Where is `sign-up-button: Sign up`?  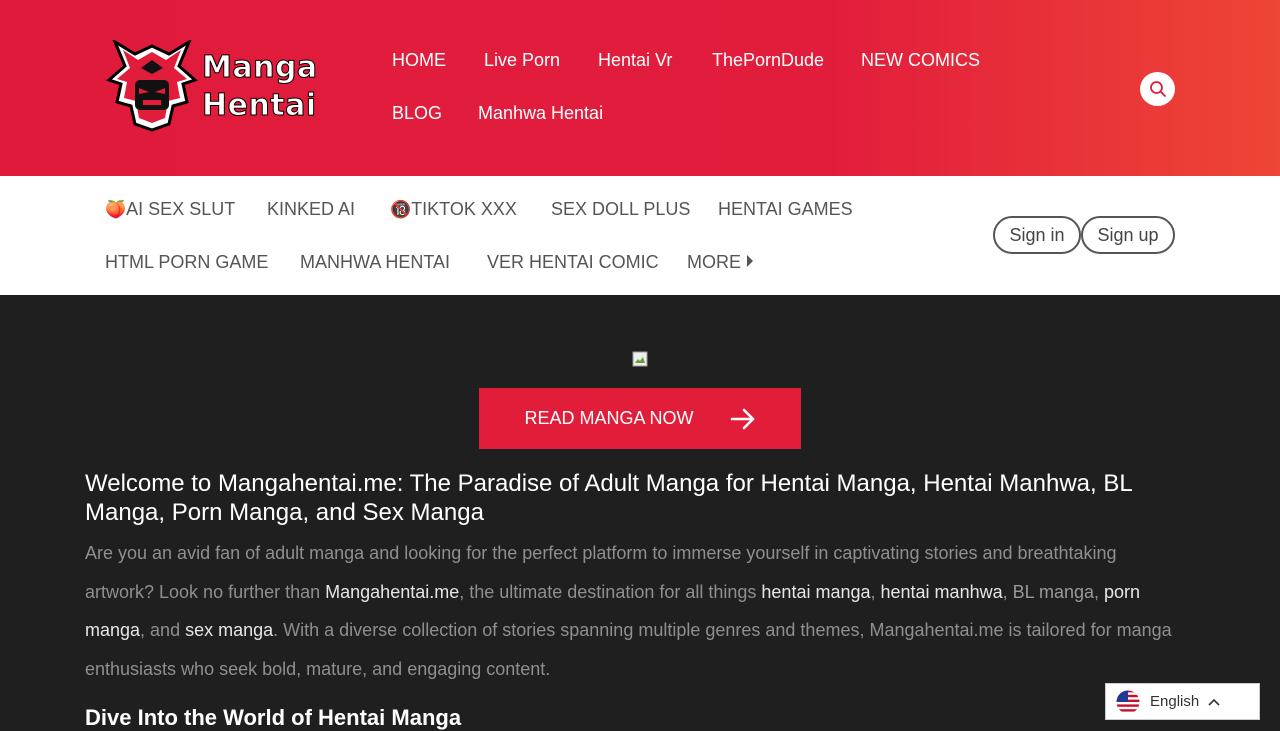 sign-up-button: Sign up is located at coordinates (1128, 235).